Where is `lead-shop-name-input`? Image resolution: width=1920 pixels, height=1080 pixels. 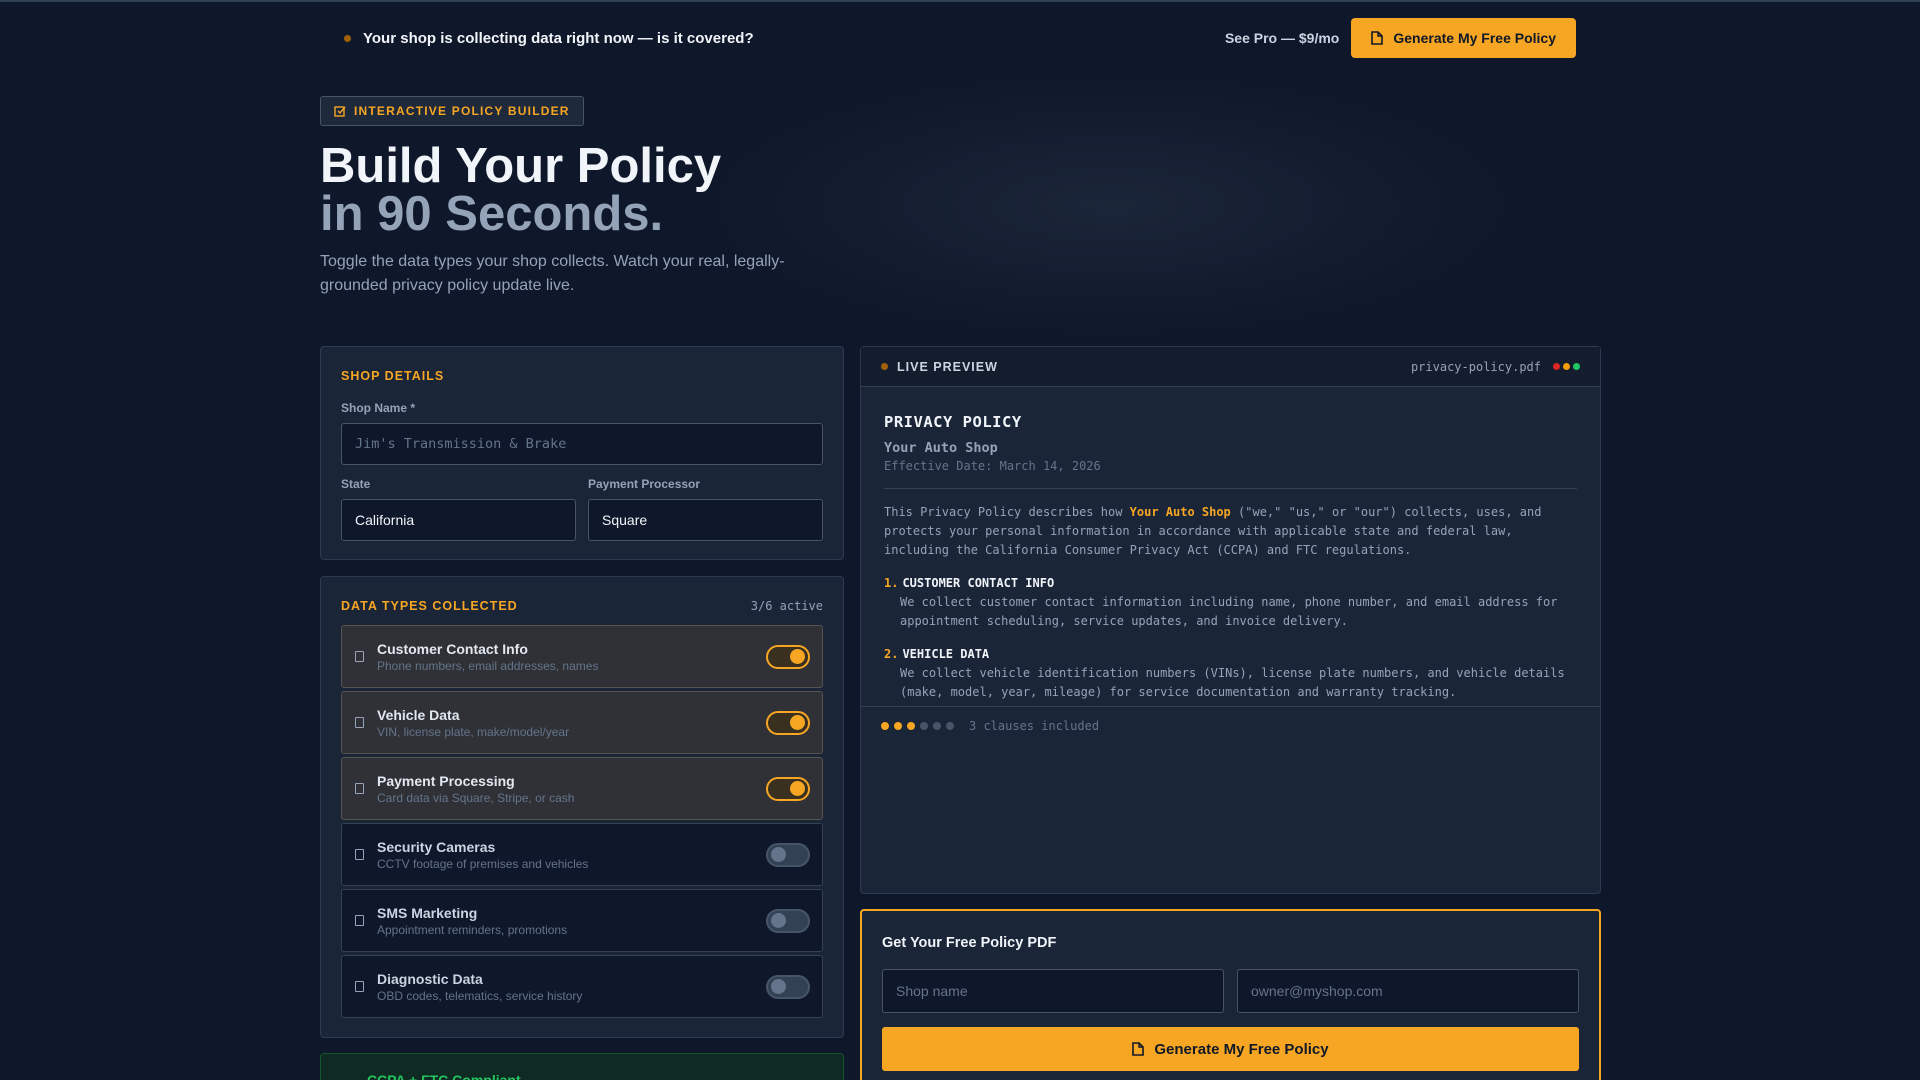 lead-shop-name-input is located at coordinates (1053, 991).